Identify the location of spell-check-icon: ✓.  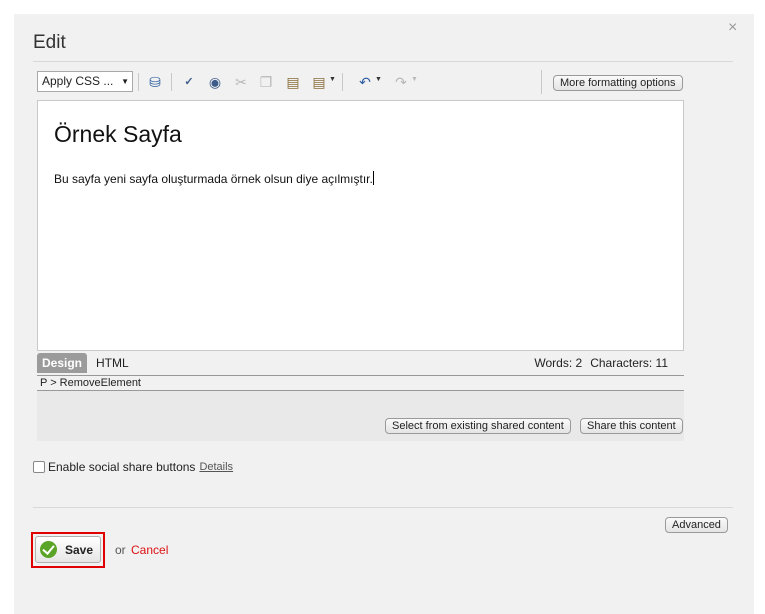
(189, 82).